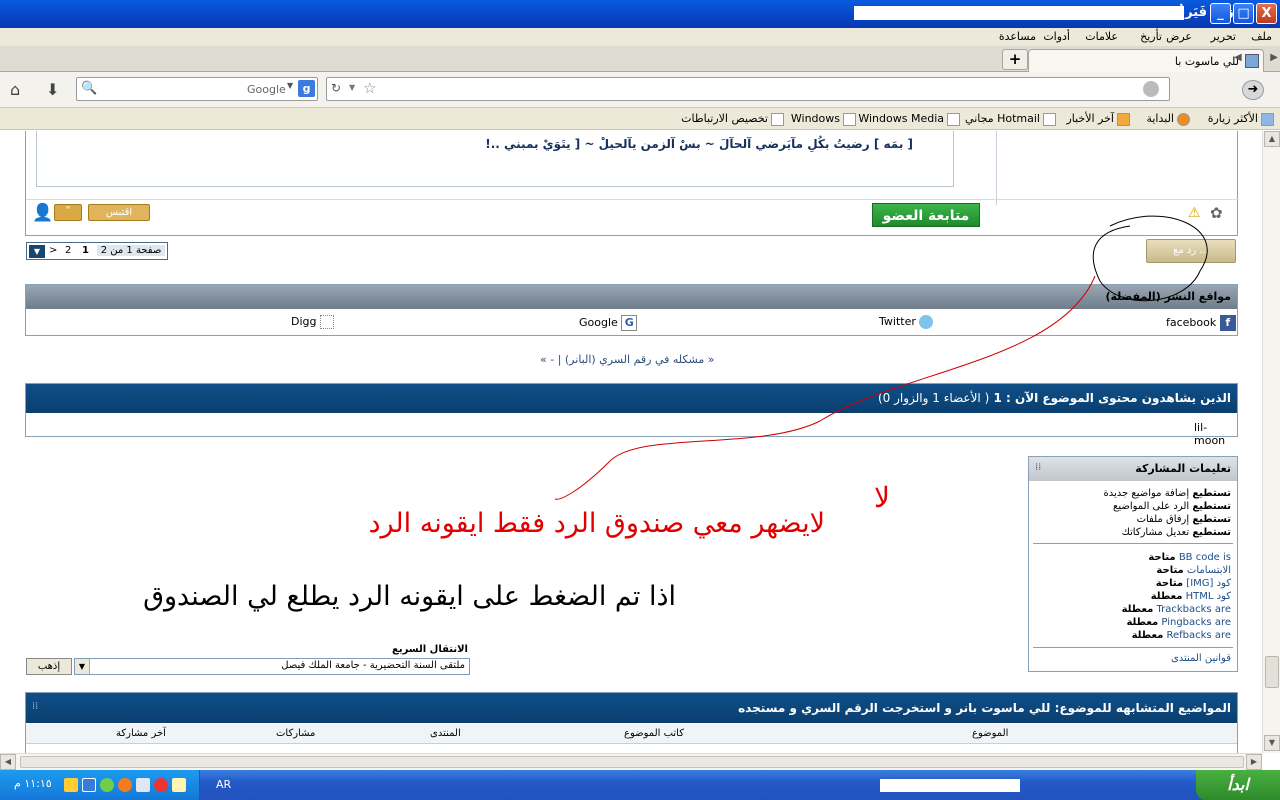  Describe the element at coordinates (748, 89) in the screenshot. I see `address-bar: ↻ ▼ ☆` at that location.